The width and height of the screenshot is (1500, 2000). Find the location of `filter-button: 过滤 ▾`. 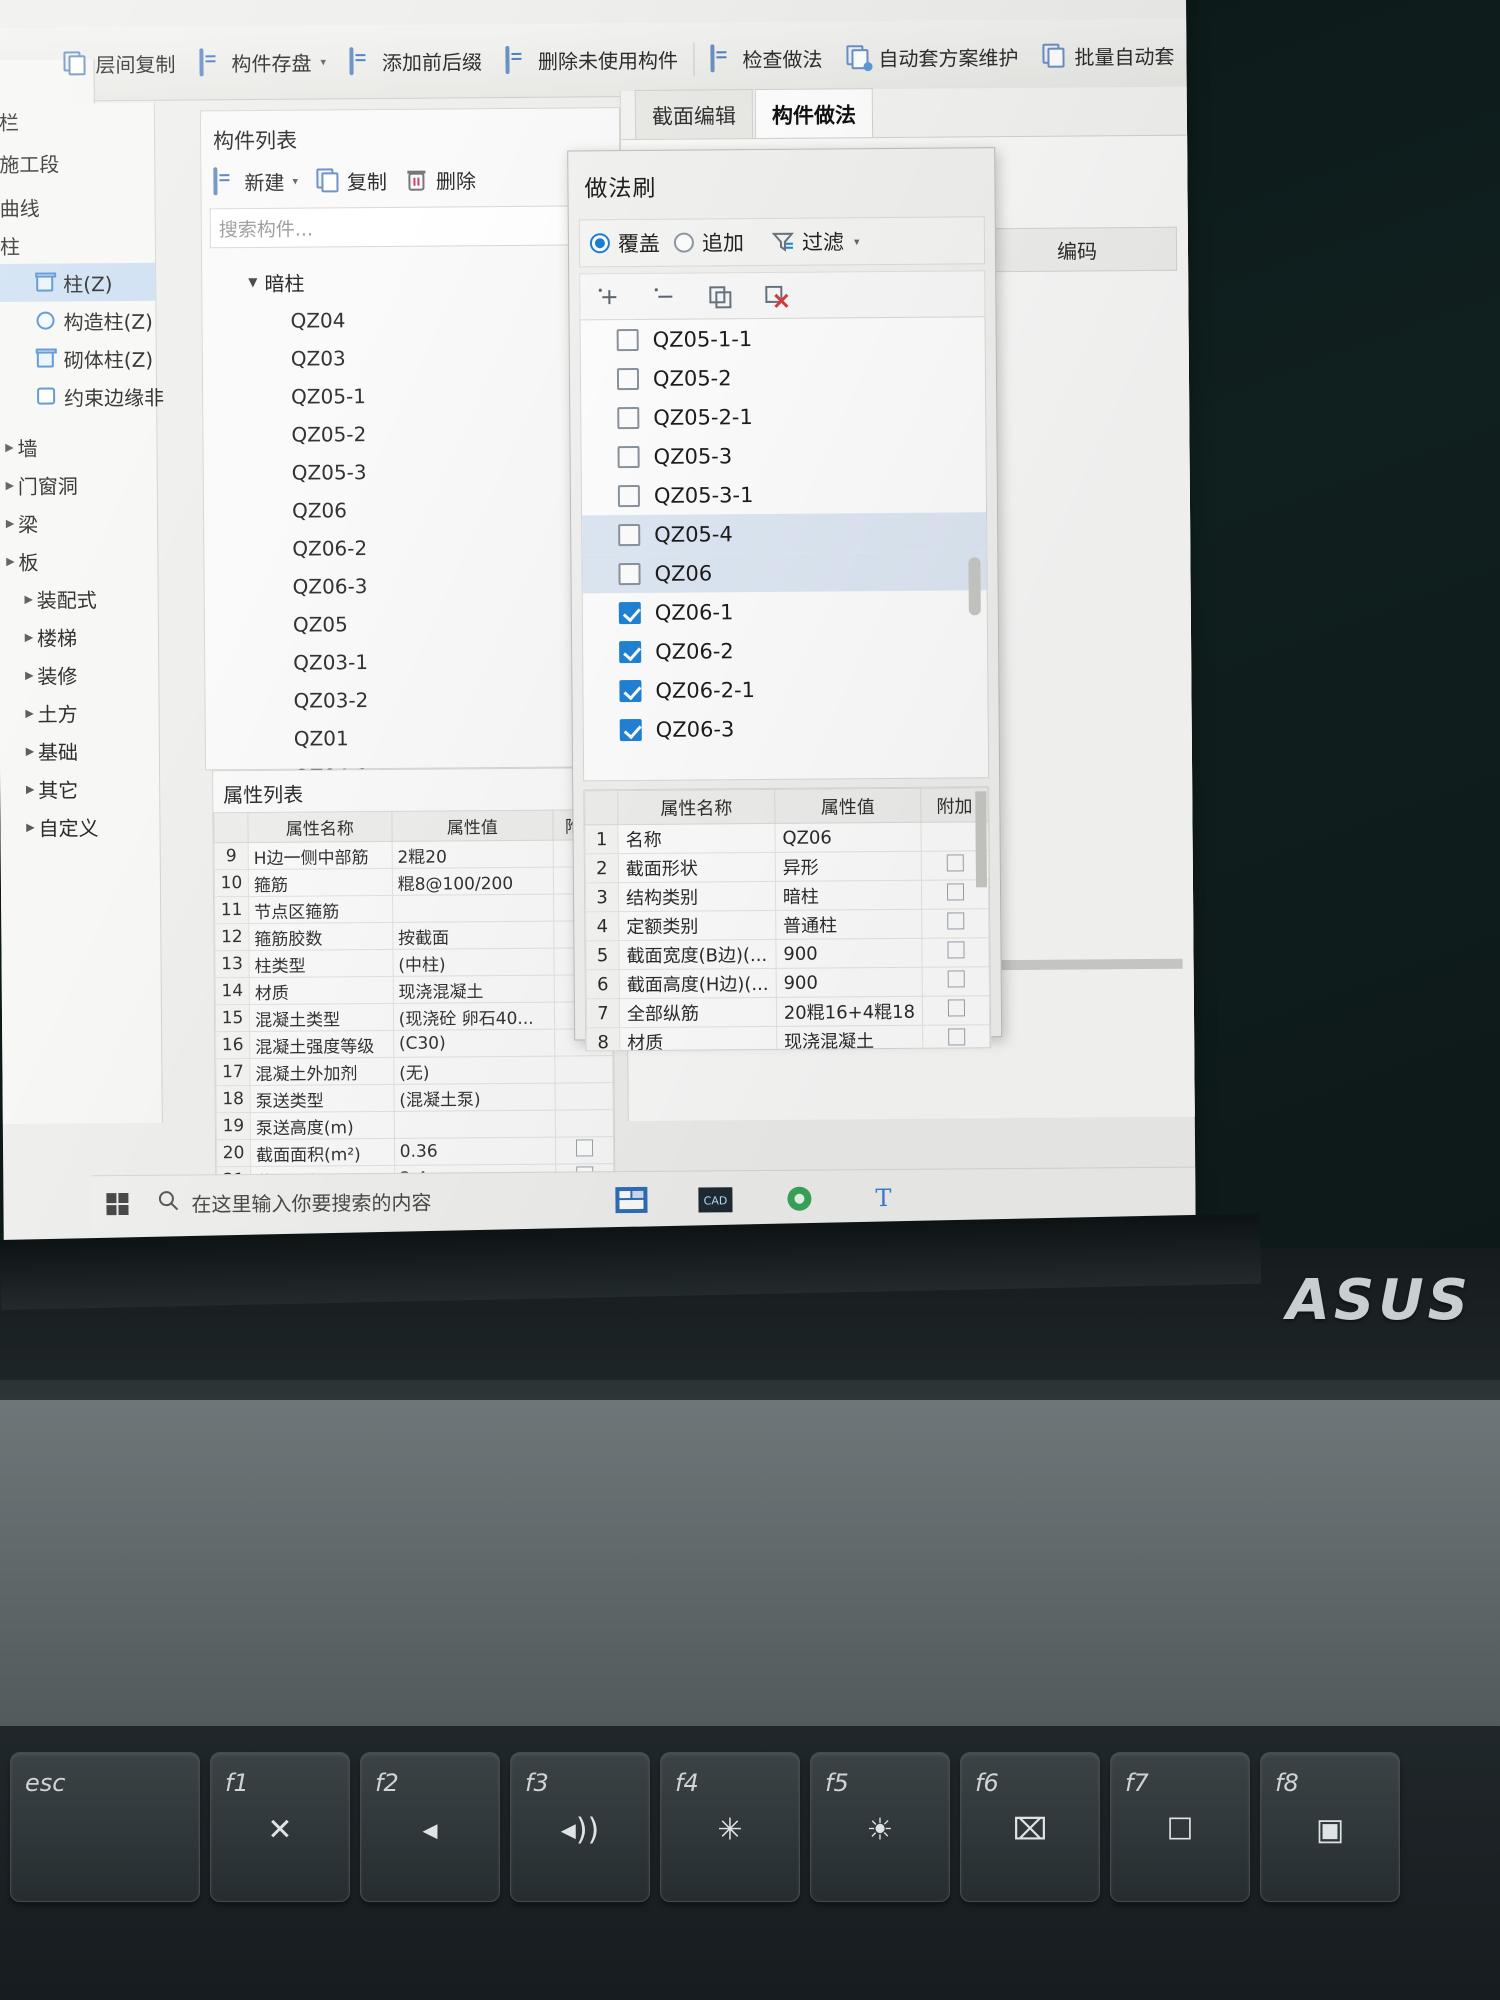

filter-button: 过滤 ▾ is located at coordinates (815, 241).